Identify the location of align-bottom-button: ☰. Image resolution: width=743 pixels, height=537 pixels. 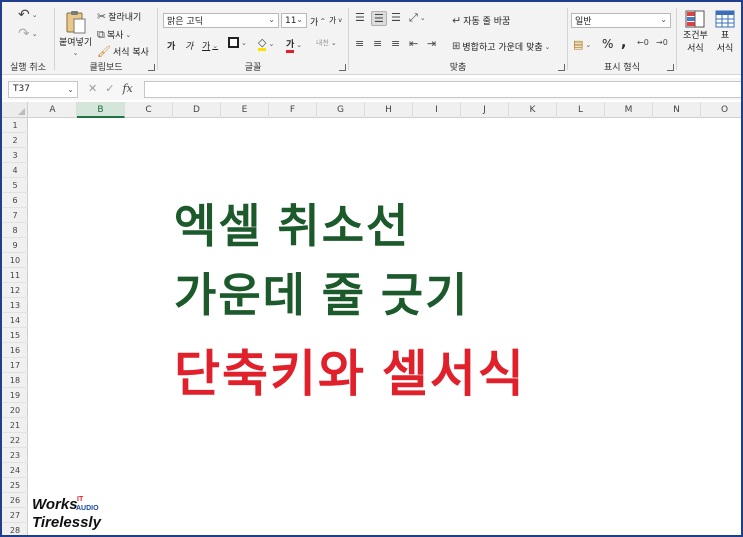
(396, 17).